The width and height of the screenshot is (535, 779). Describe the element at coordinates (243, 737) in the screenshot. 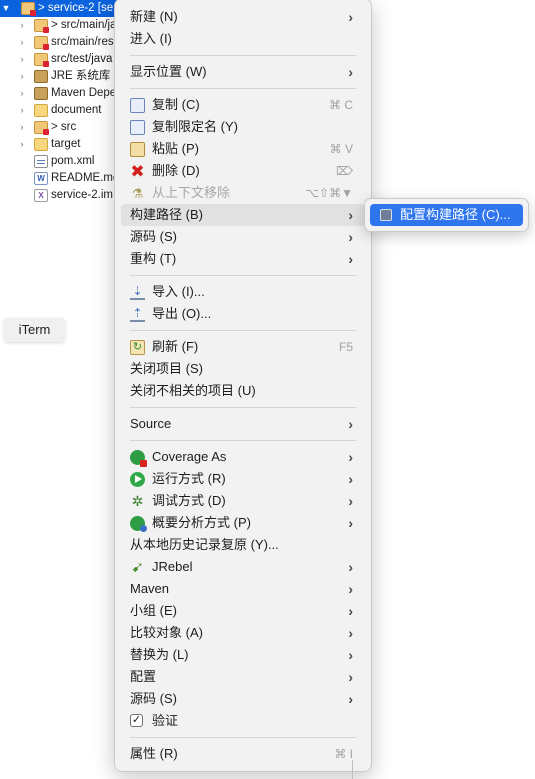

I see `menu-separator` at that location.